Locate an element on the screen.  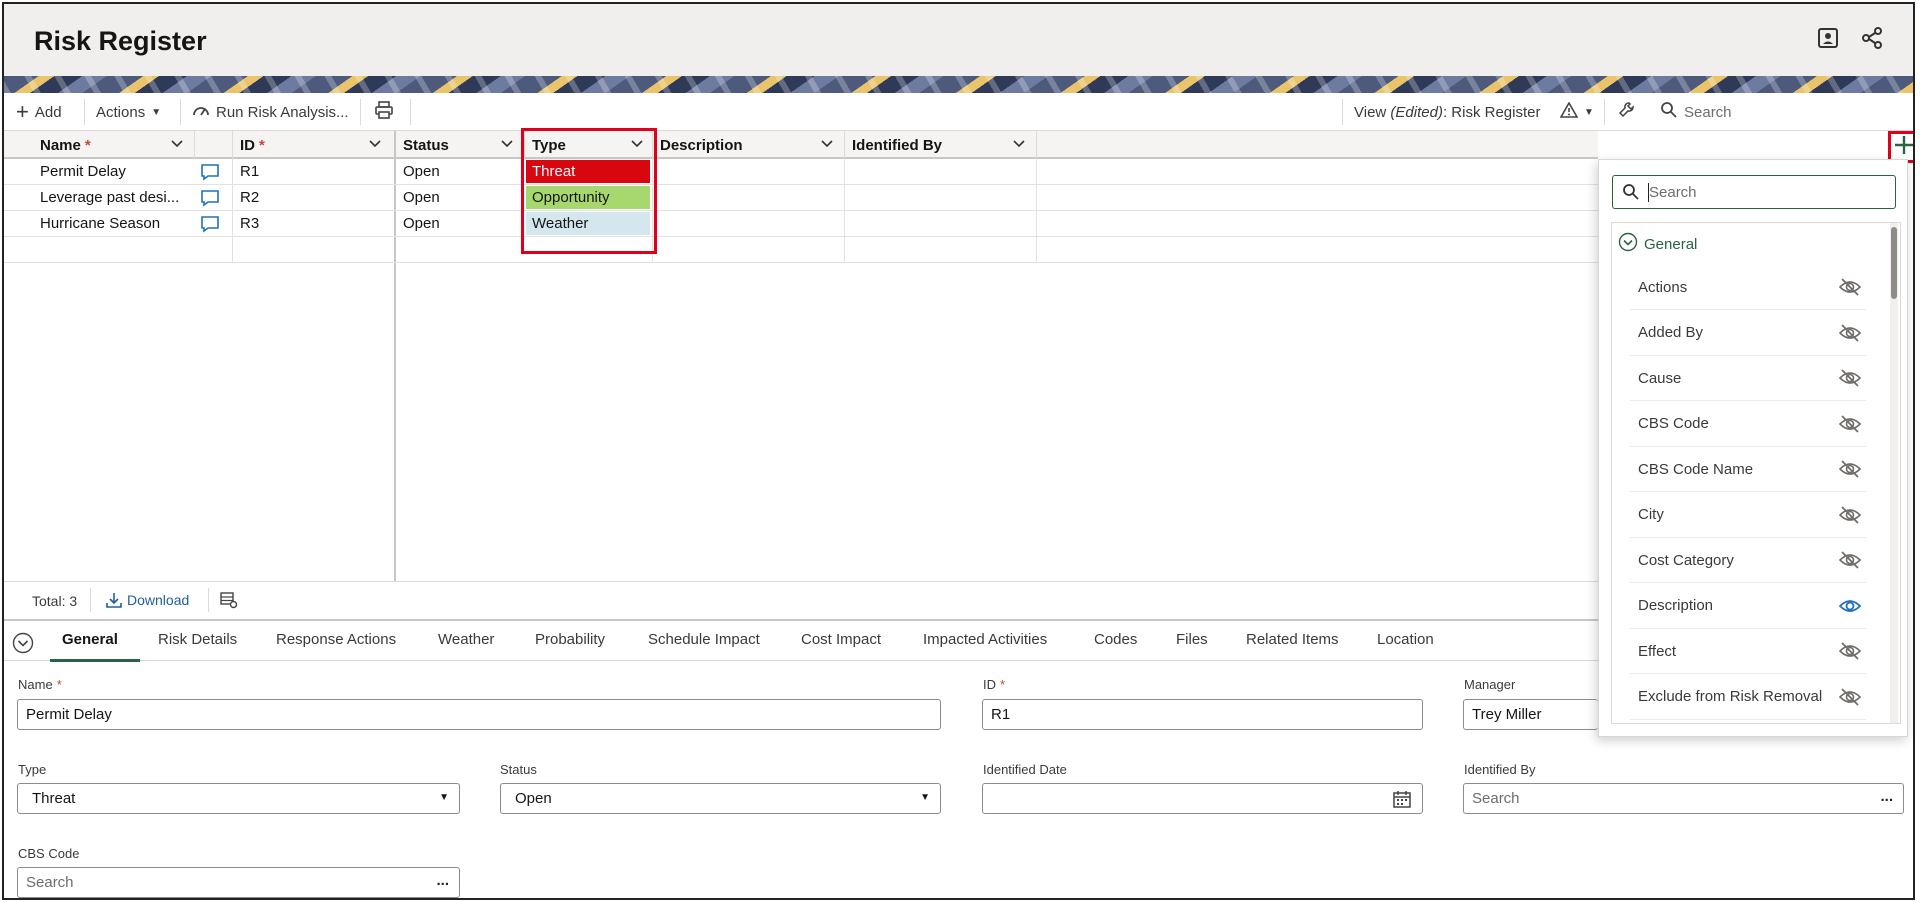
column-header-description: Description is located at coordinates (697, 145).